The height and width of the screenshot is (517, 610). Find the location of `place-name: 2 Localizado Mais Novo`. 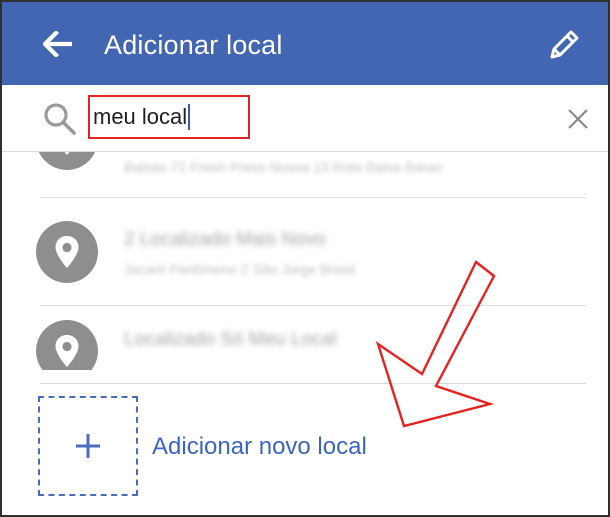

place-name: 2 Localizado Mais Novo is located at coordinates (225, 239).